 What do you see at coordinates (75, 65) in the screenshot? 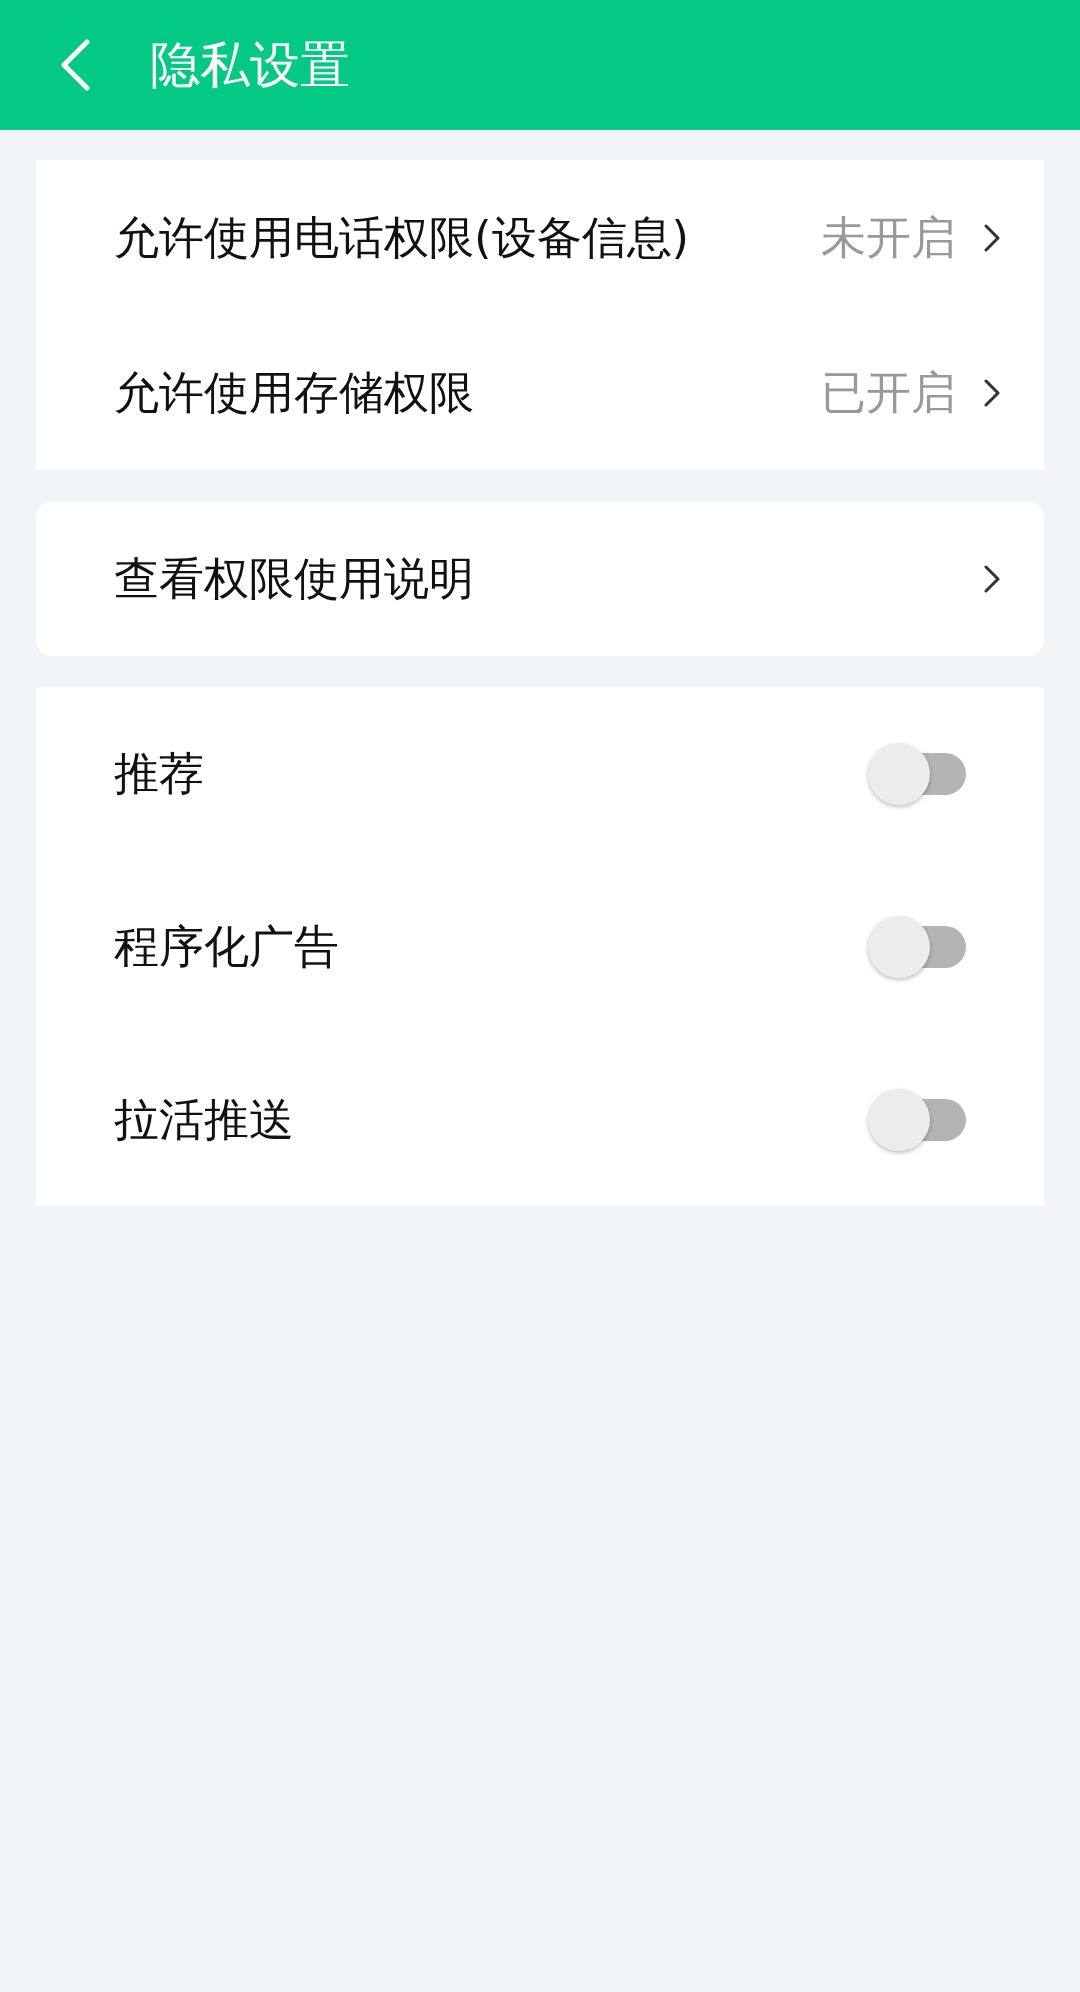
I see `back-icon` at bounding box center [75, 65].